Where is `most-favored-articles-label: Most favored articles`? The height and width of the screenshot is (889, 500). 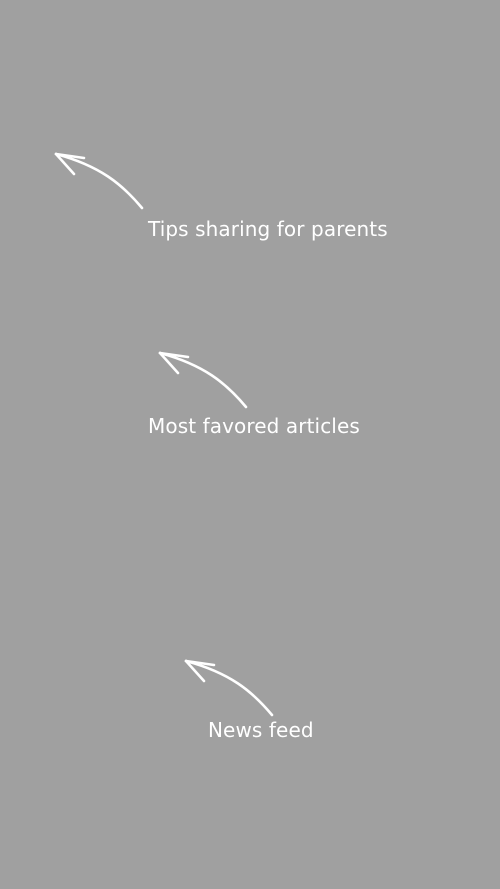
most-favored-articles-label: Most favored articles is located at coordinates (254, 426).